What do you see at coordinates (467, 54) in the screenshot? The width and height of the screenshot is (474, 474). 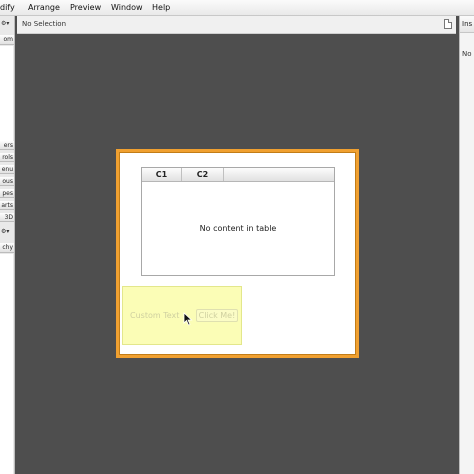 I see `inspector-status: No` at bounding box center [467, 54].